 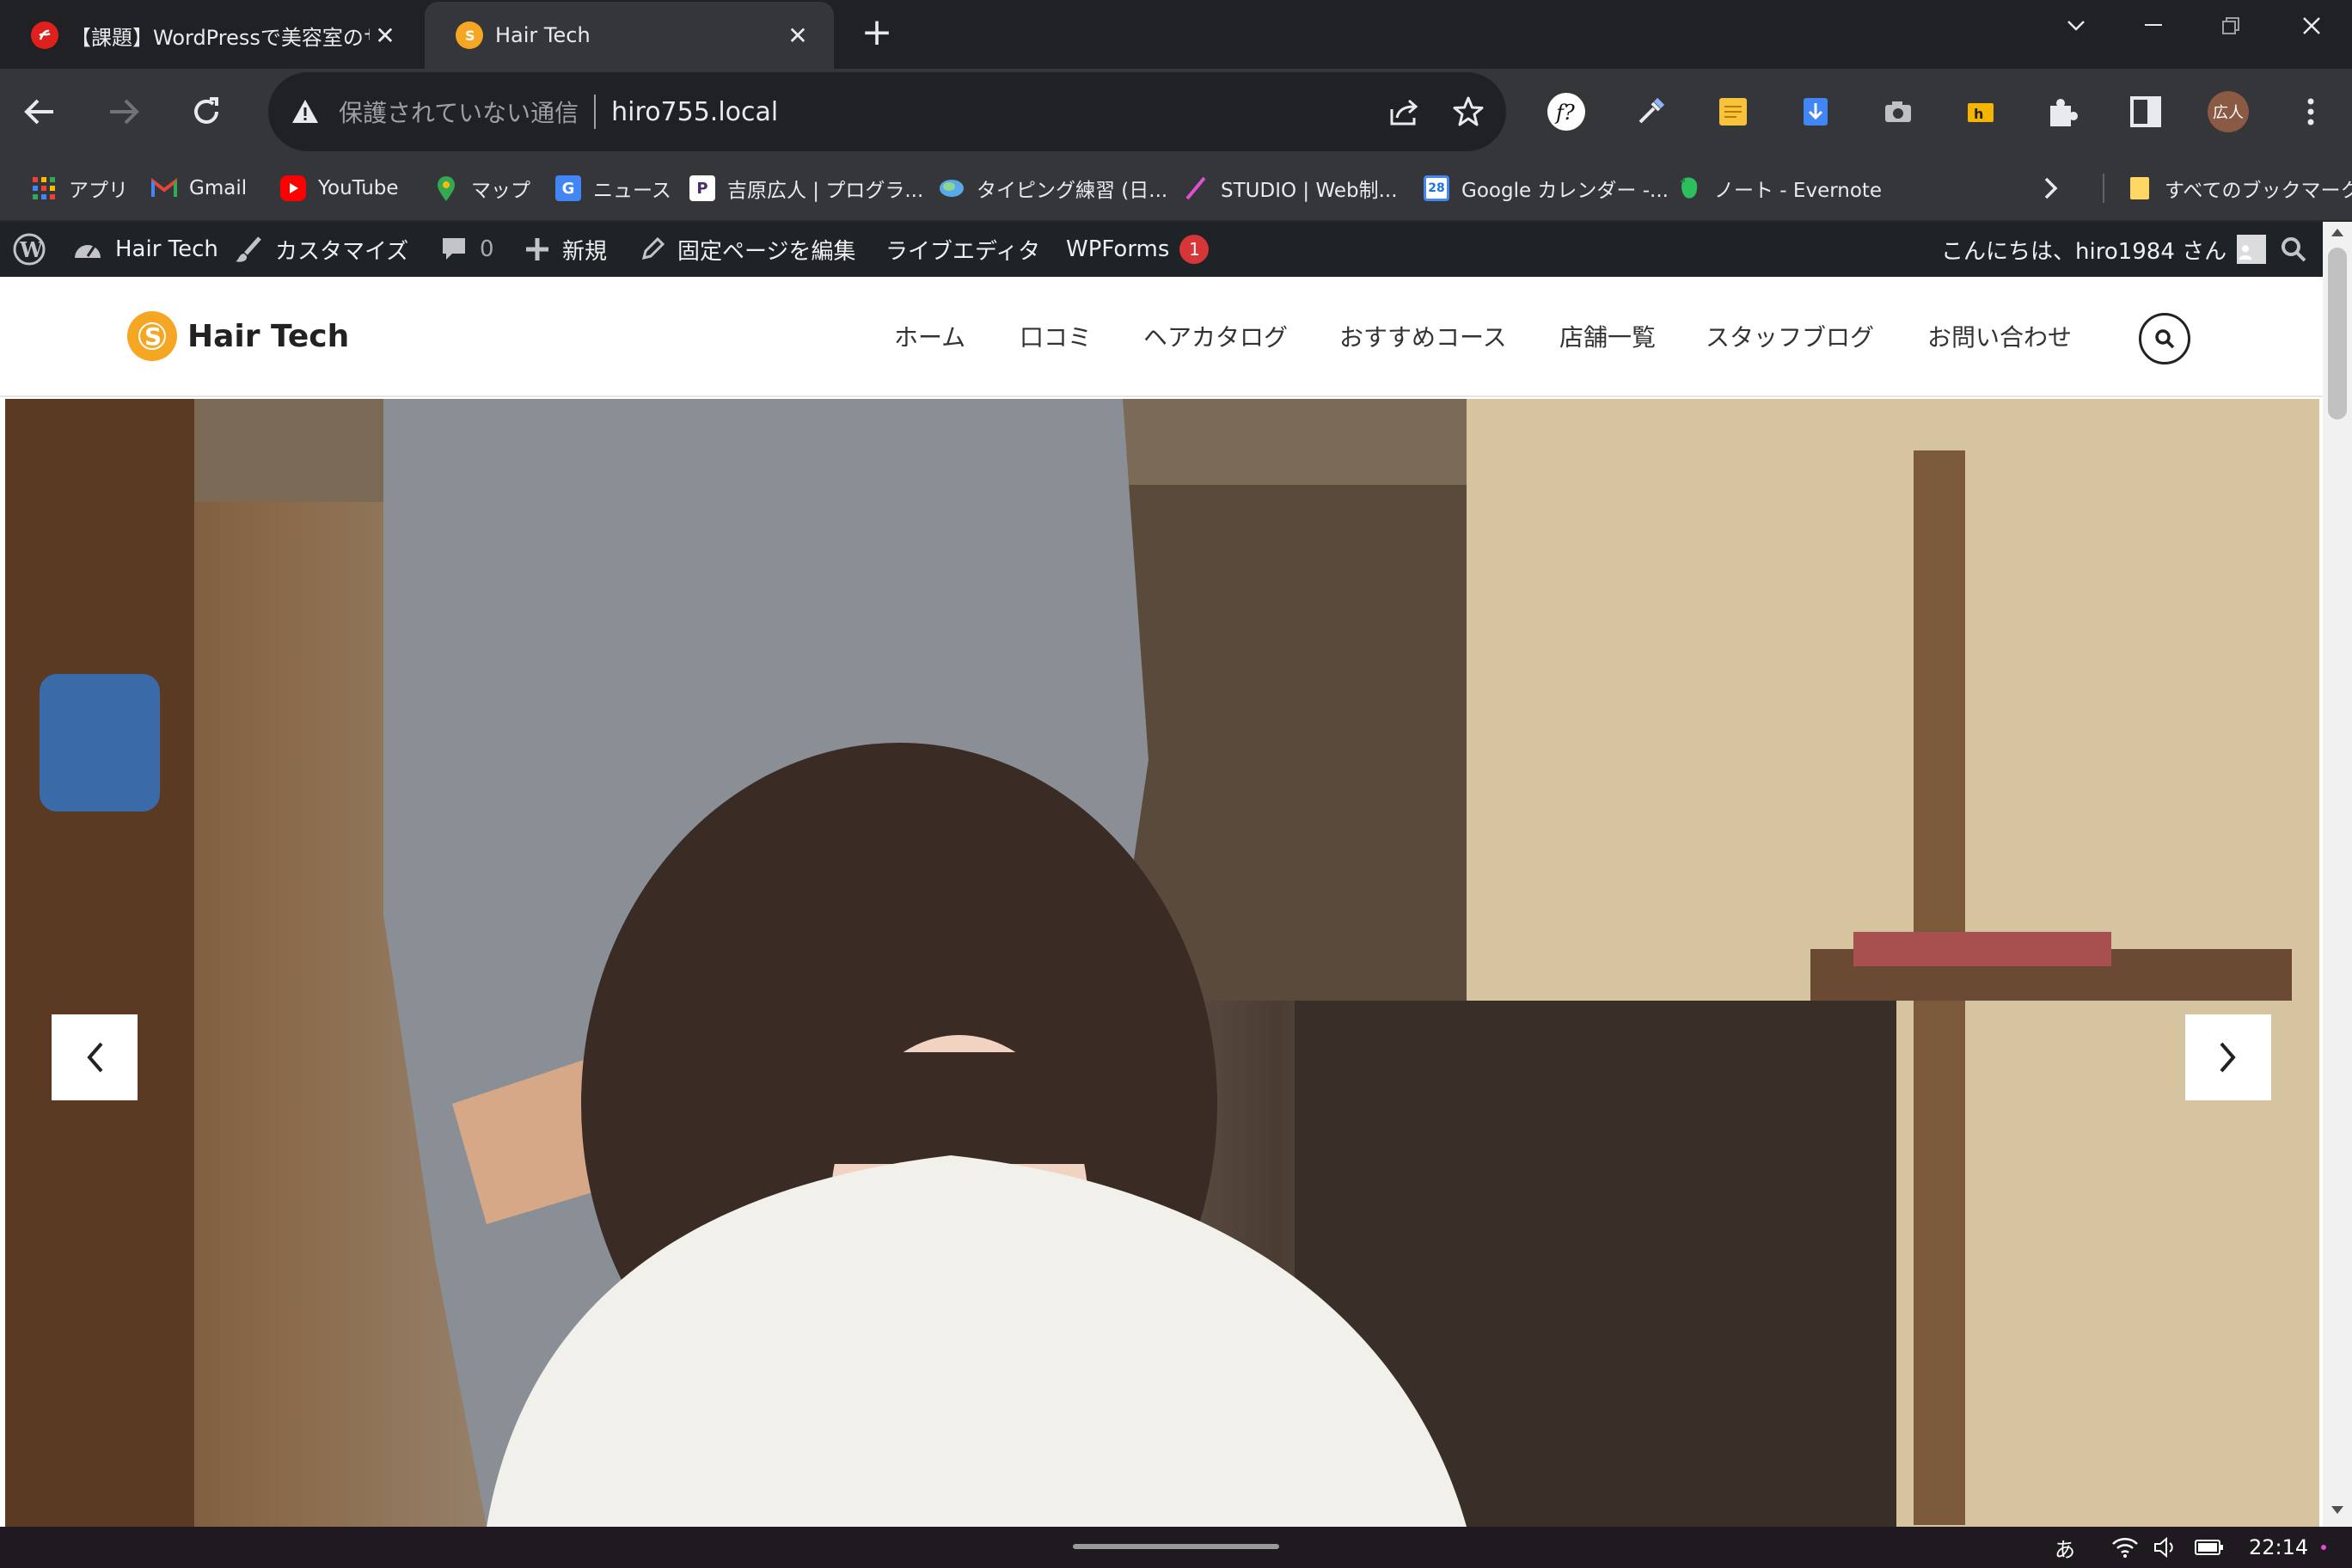 I want to click on eyedropper-icon, so click(x=1650, y=111).